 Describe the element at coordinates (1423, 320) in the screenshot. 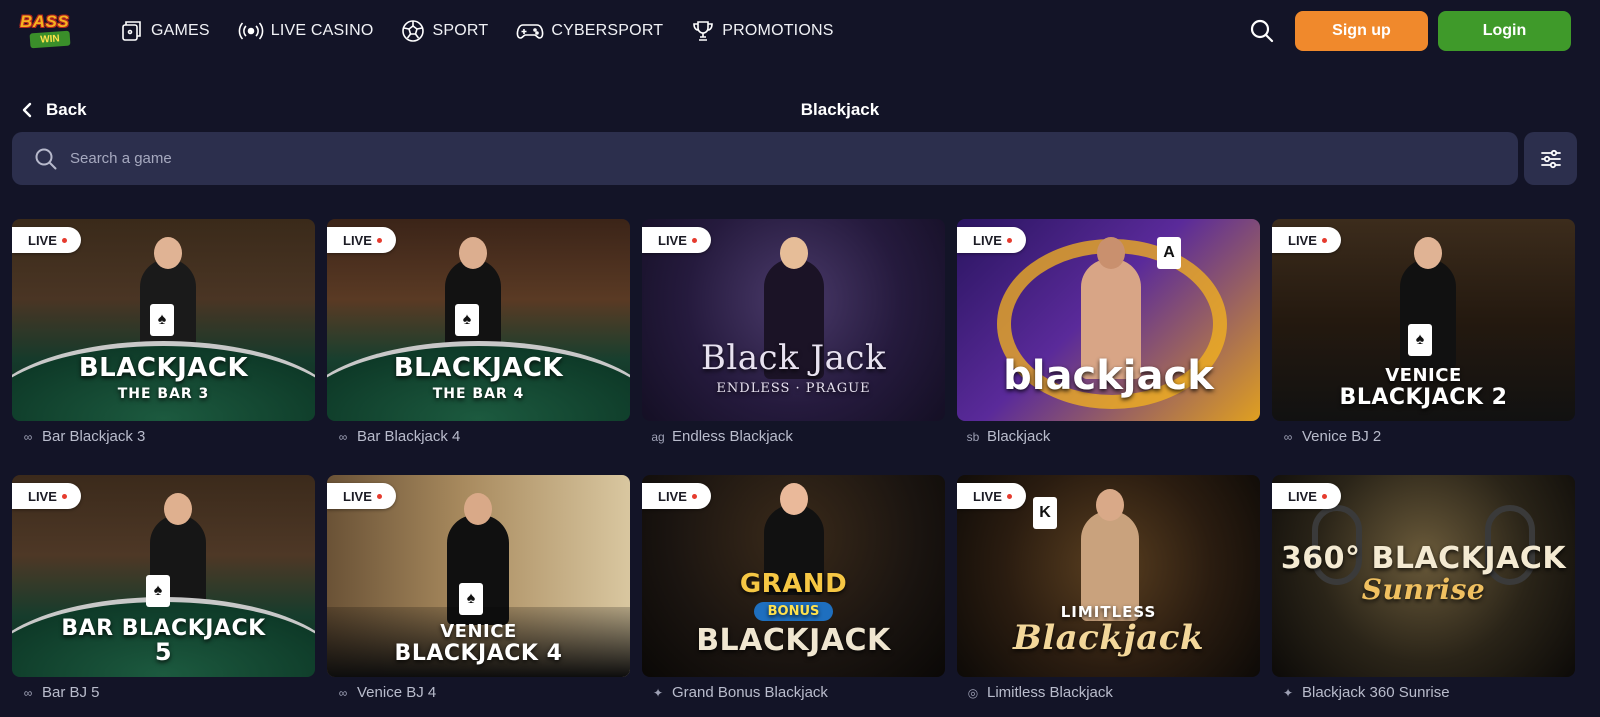

I see `game-thumbnail: ♠ VENICE BLACKJACK 2 LIVE` at that location.